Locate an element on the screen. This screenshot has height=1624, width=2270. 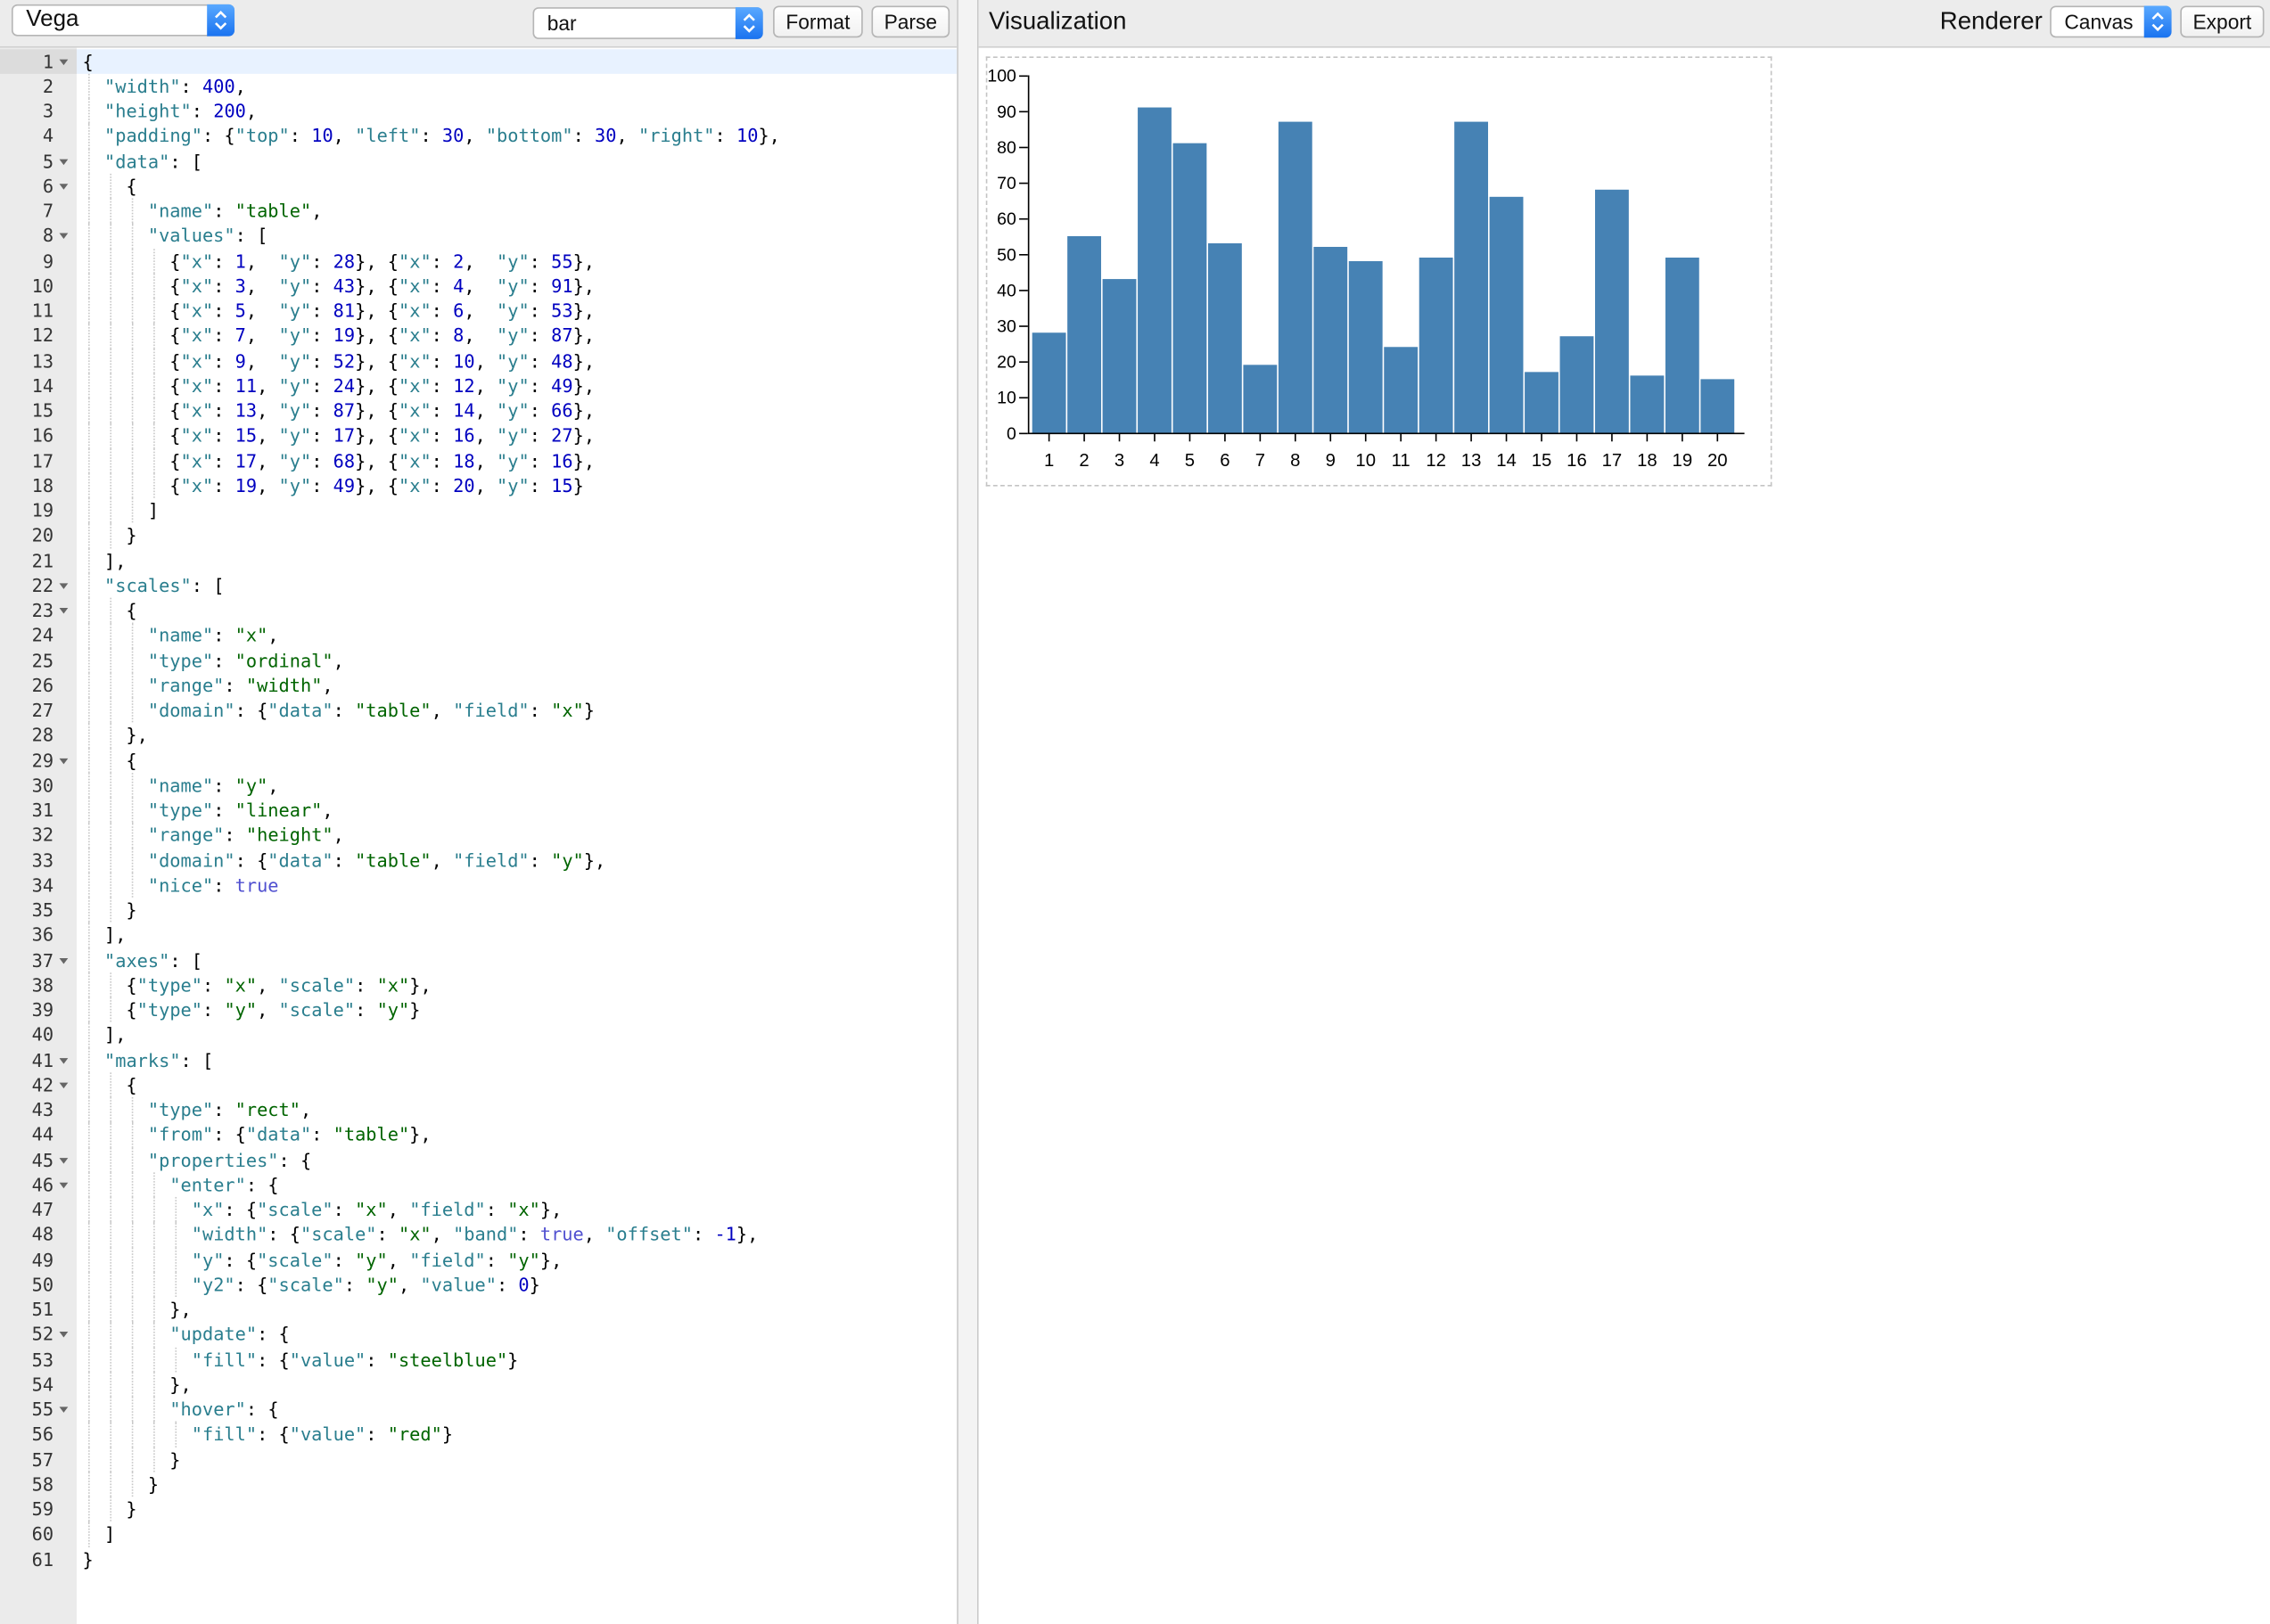
code-line: {"x": 1, "y": 28}, {"x": 2, "y": 55}, is located at coordinates (517, 261).